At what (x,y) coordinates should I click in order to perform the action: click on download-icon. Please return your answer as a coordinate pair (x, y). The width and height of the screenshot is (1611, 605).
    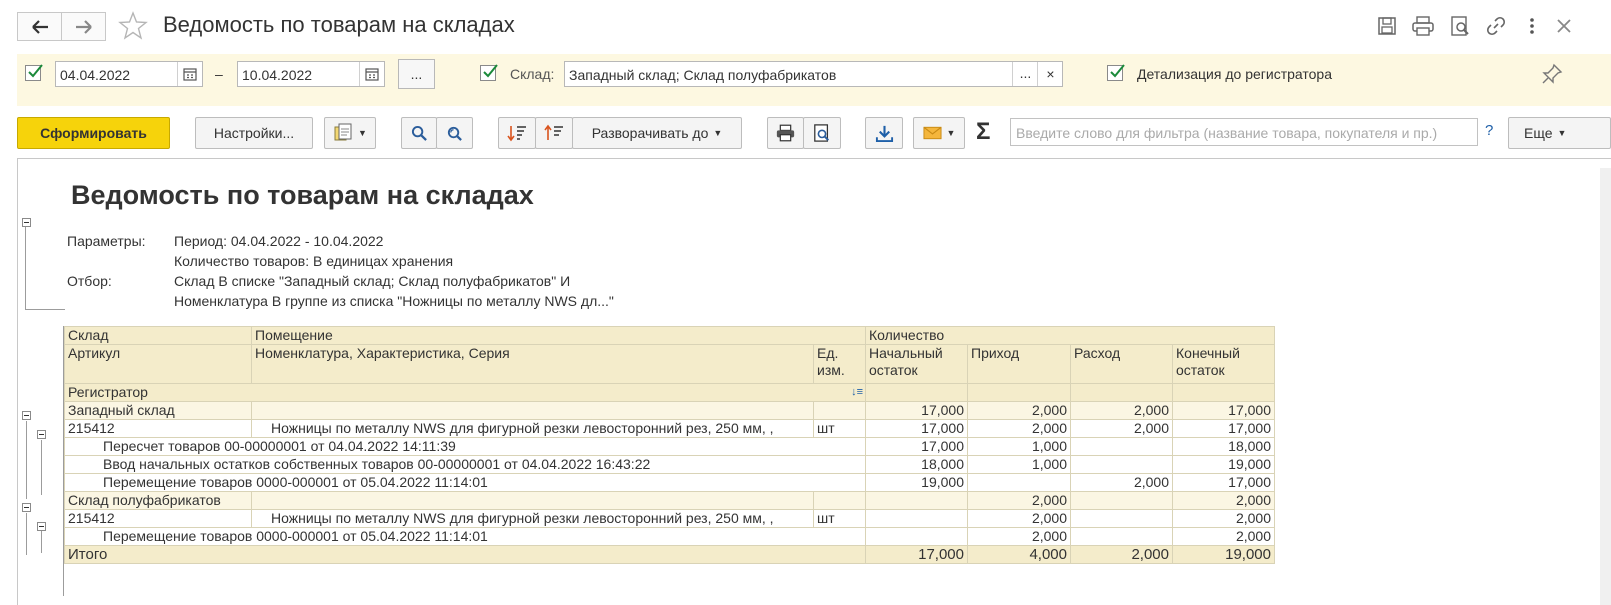
    Looking at the image, I should click on (884, 133).